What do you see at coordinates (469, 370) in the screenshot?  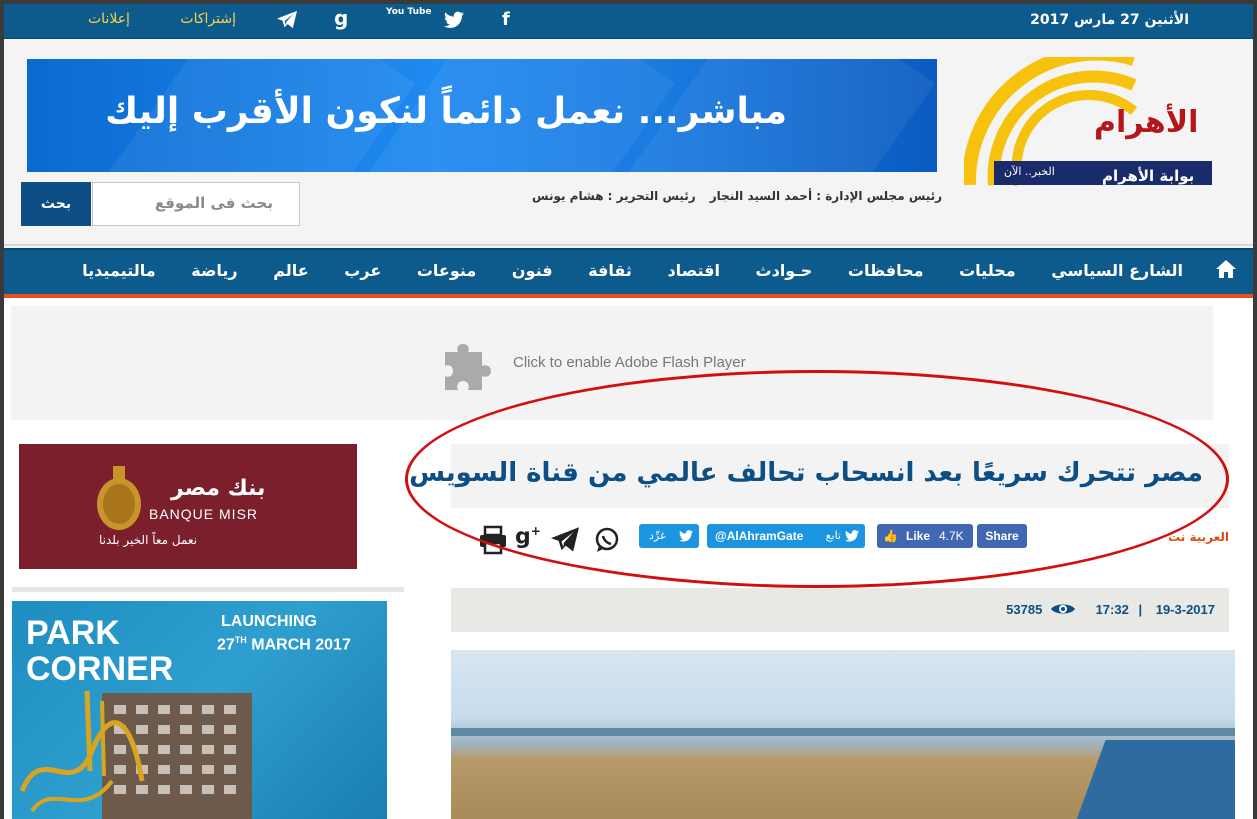 I see `plugin-icon` at bounding box center [469, 370].